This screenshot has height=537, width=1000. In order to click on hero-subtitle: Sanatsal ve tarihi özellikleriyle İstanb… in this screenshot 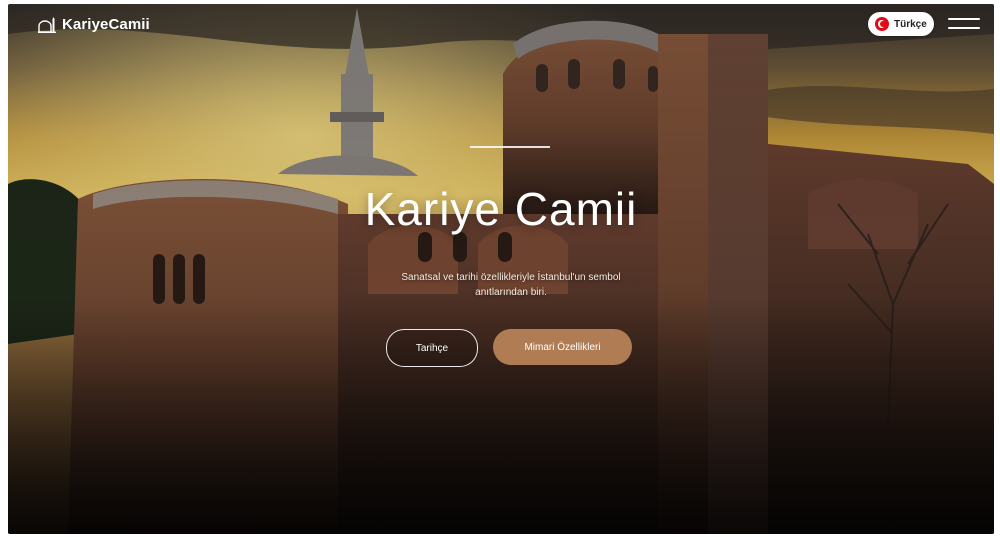, I will do `click(511, 285)`.